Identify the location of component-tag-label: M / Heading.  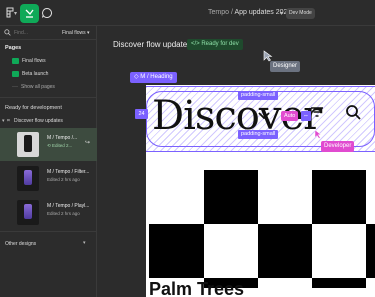
(156, 77).